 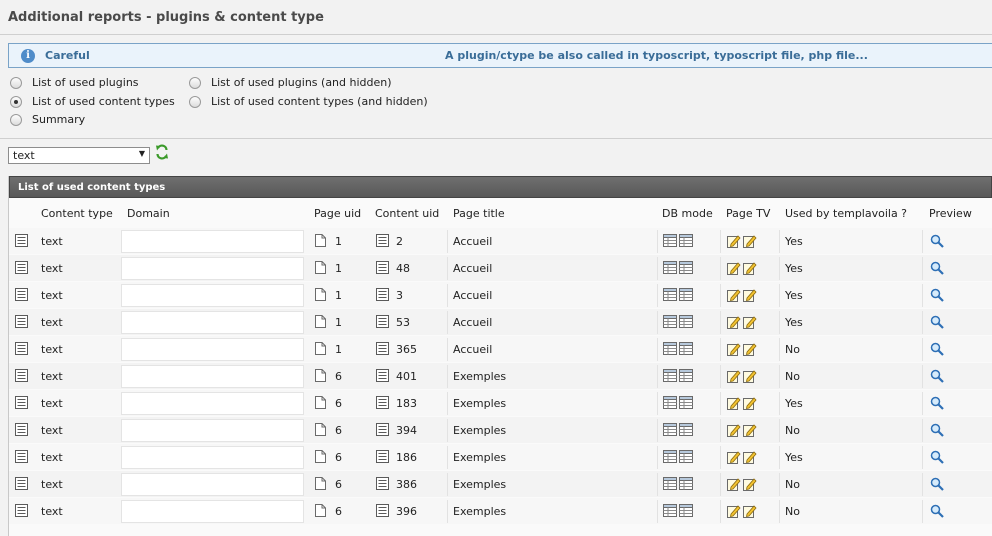 What do you see at coordinates (500, 241) in the screenshot?
I see `table-row: text 1 2 Accueil Yes` at bounding box center [500, 241].